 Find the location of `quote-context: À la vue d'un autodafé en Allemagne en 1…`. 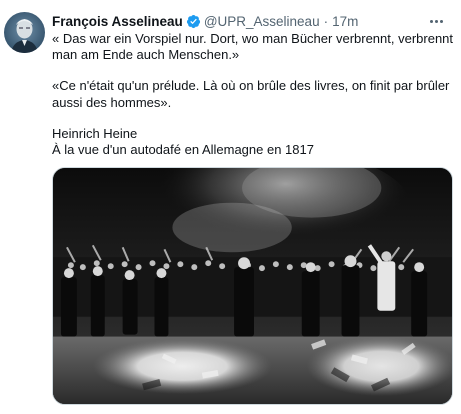

quote-context: À la vue d'un autodafé en Allemagne en 1… is located at coordinates (183, 150).